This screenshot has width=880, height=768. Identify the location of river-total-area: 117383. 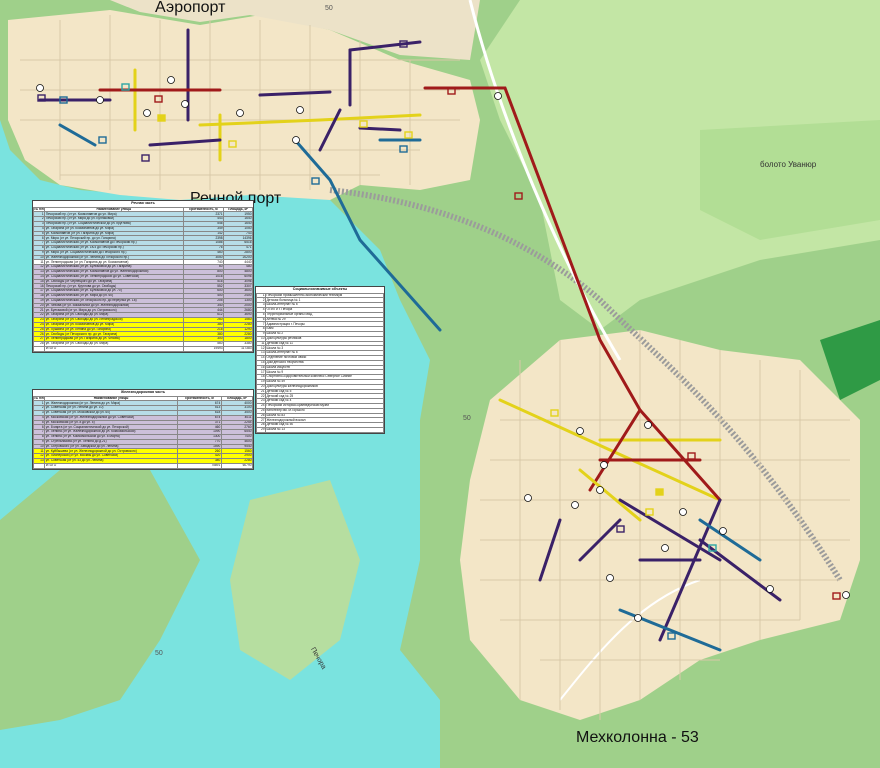
(238, 348).